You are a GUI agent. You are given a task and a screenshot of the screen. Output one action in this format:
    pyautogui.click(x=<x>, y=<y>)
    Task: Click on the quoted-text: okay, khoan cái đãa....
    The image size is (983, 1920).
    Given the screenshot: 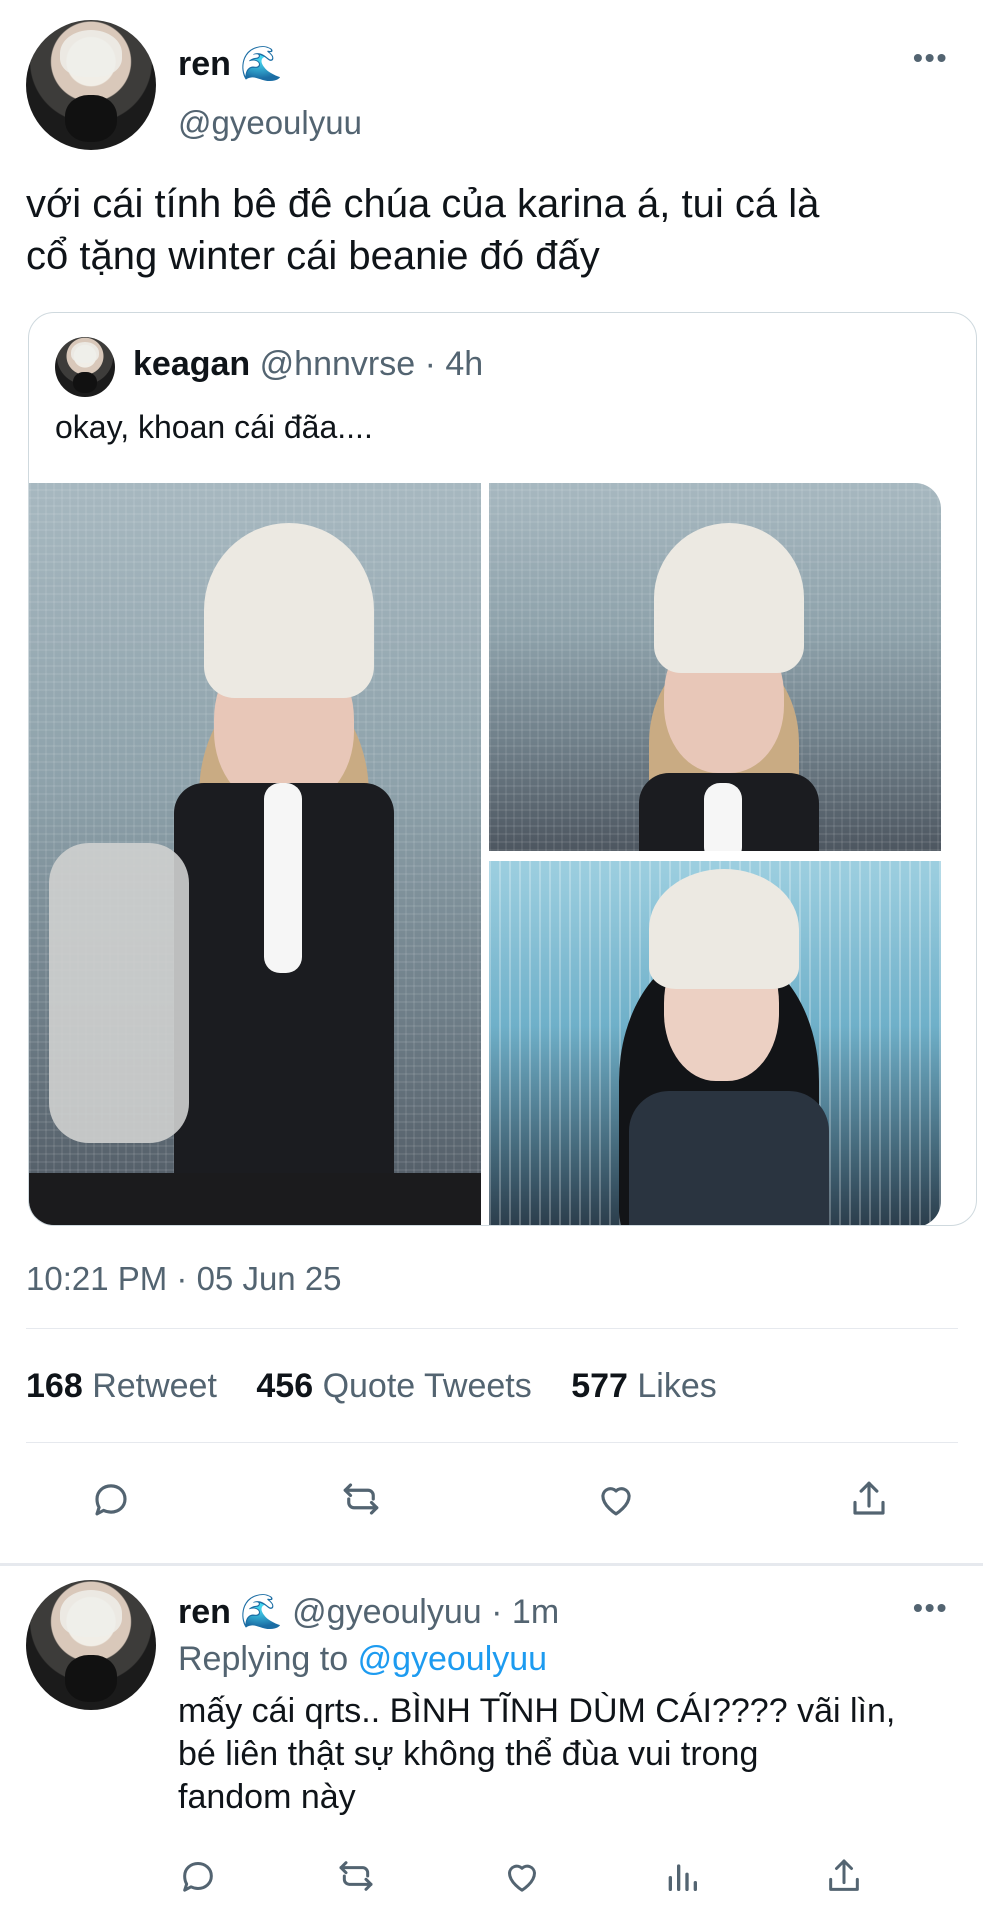 What is the action you would take?
    pyautogui.click(x=214, y=427)
    